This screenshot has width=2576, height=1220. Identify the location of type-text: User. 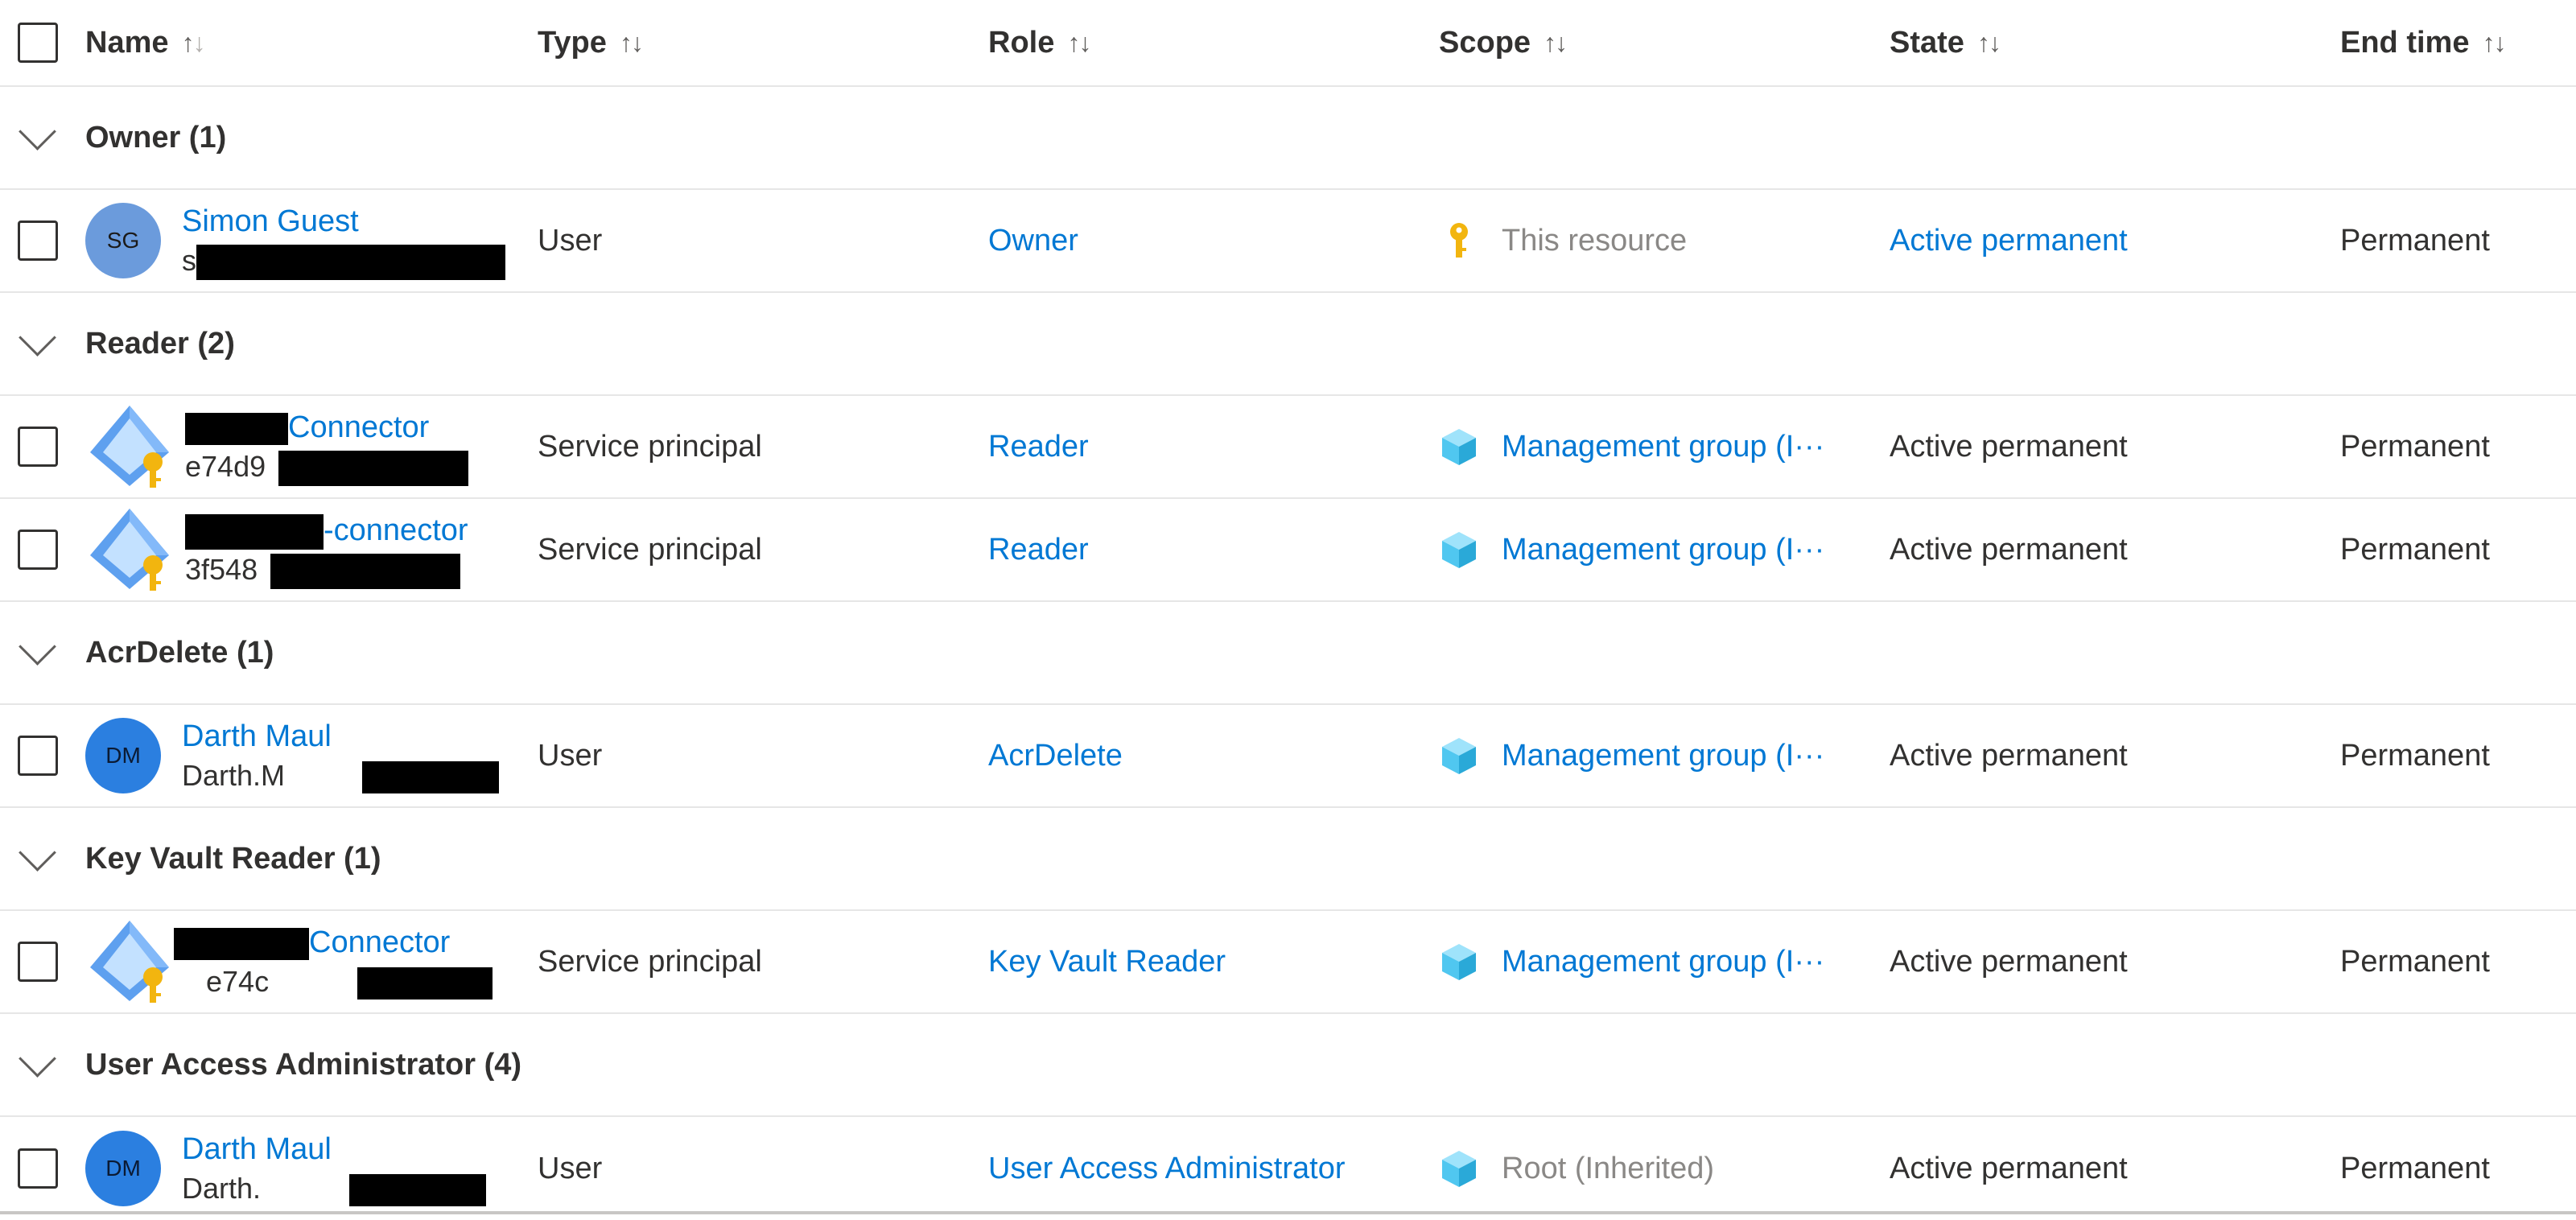
(570, 1168).